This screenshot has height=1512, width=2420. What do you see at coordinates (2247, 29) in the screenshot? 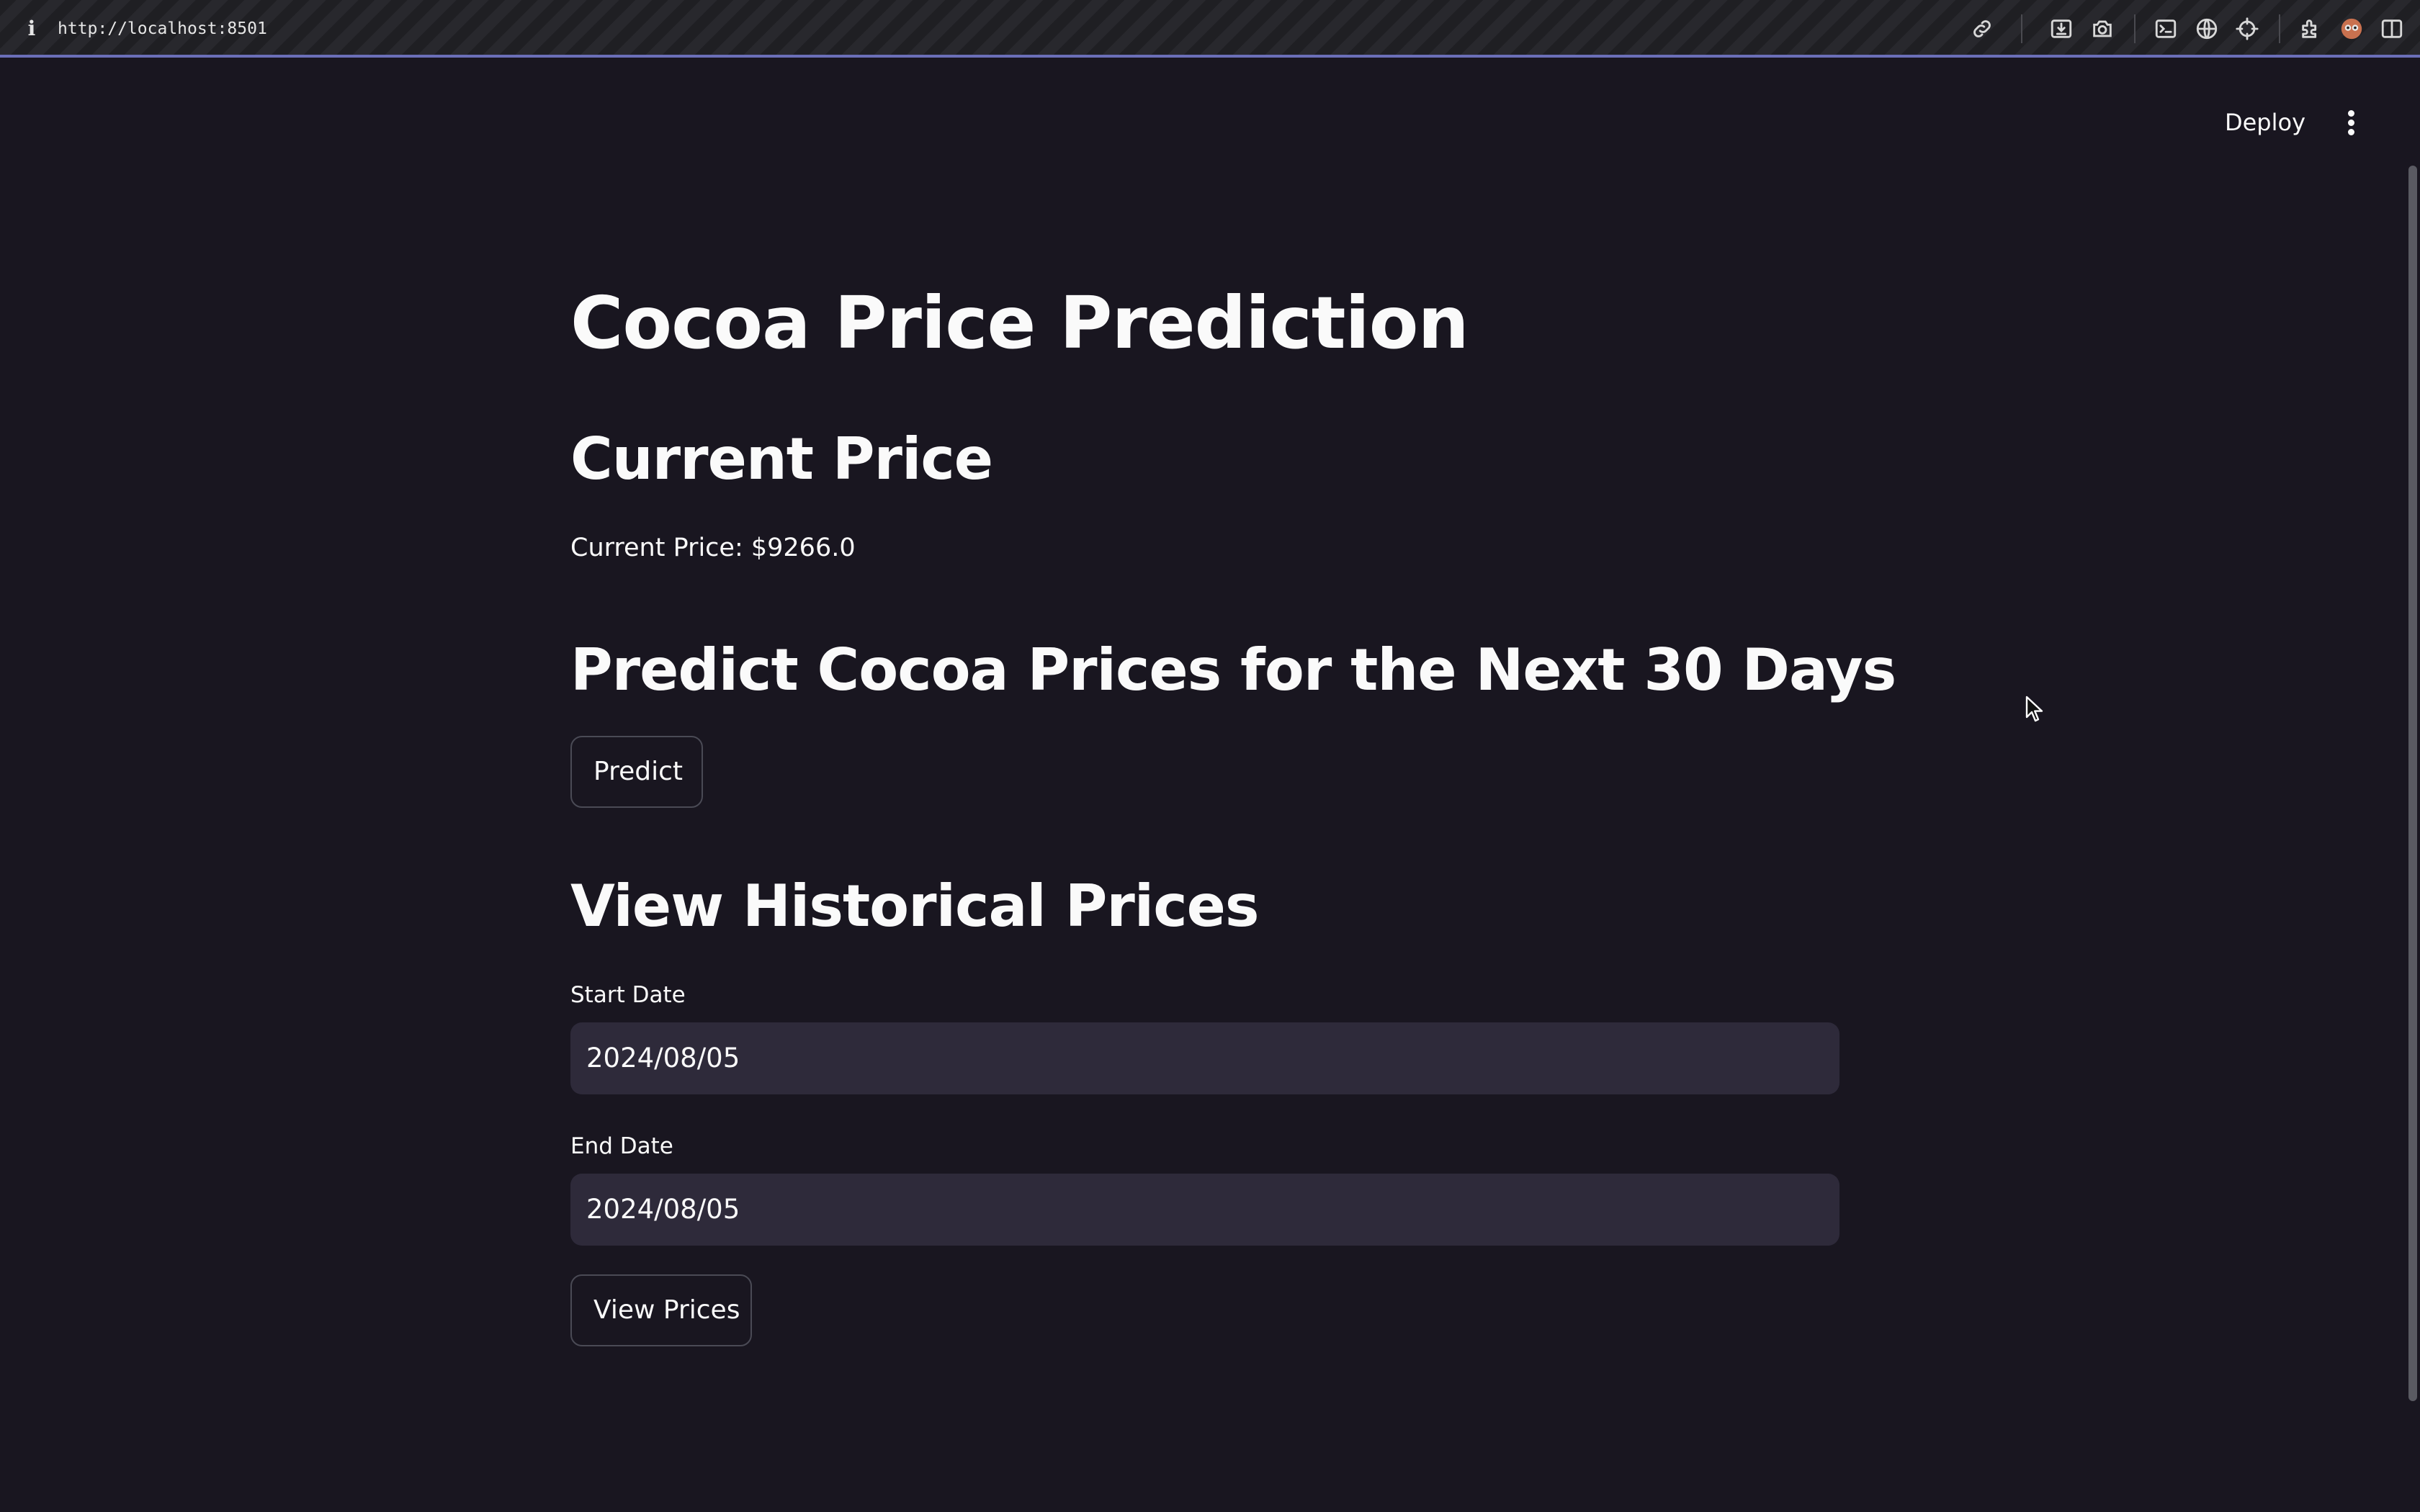
I see `crosshair-icon` at bounding box center [2247, 29].